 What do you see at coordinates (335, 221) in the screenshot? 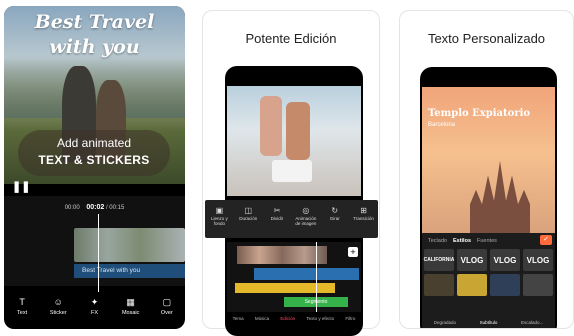
I see `menu-rotate: ↻ Girar` at bounding box center [335, 221].